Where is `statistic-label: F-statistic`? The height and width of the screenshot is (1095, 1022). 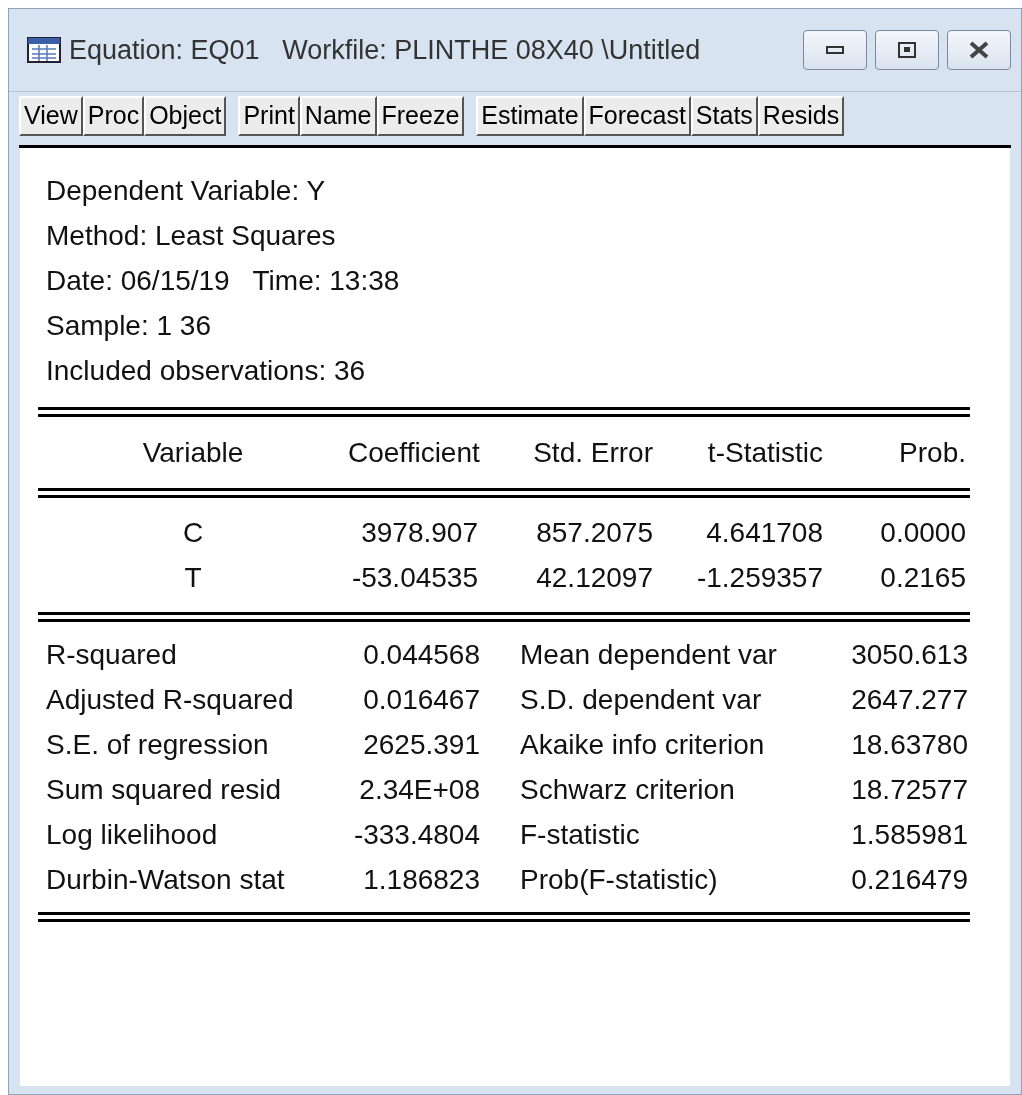
statistic-label: F-statistic is located at coordinates (580, 835).